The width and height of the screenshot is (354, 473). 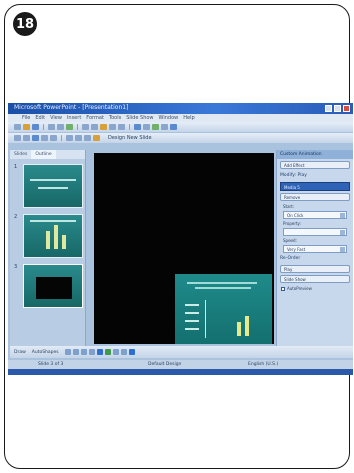 What do you see at coordinates (60, 127) in the screenshot?
I see `preview-icon` at bounding box center [60, 127].